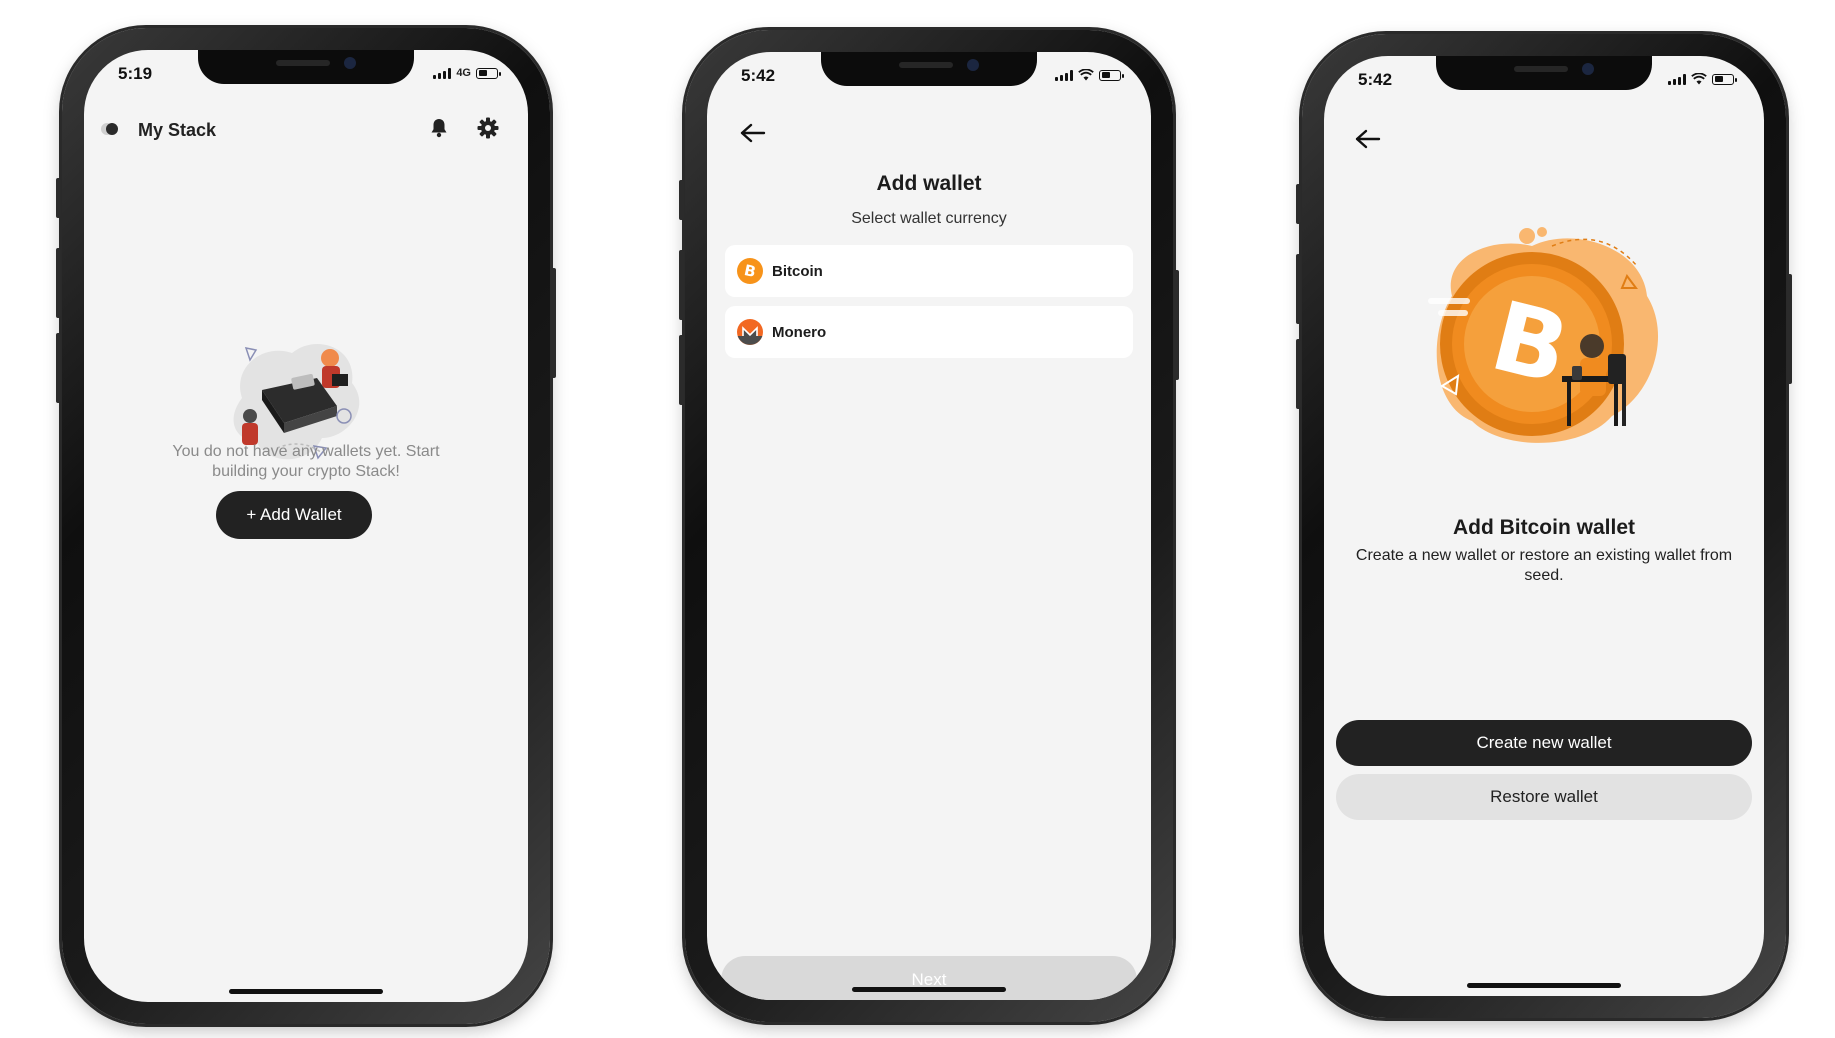 This screenshot has width=1835, height=1038. What do you see at coordinates (1544, 743) in the screenshot?
I see `create-new-wallet-button: Create new wallet` at bounding box center [1544, 743].